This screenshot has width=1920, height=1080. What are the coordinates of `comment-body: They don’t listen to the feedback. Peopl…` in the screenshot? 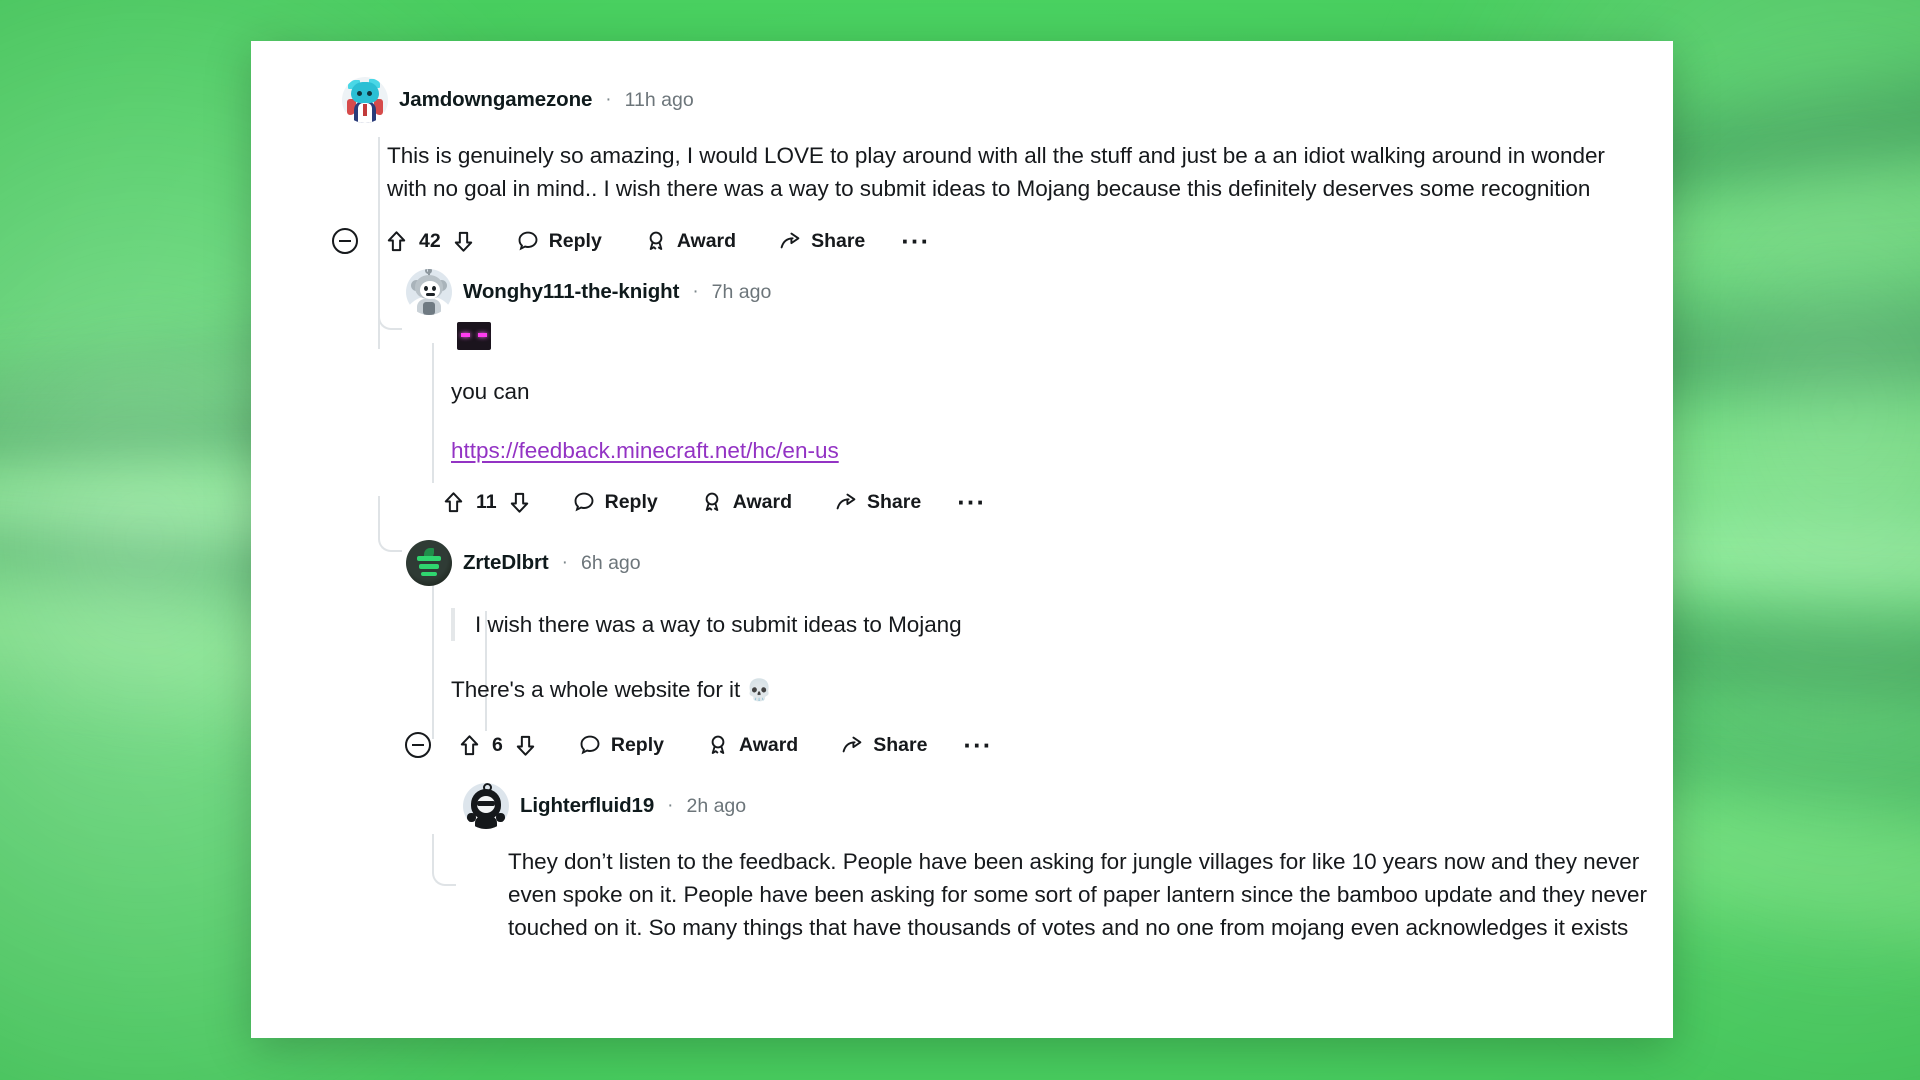 It's located at (1077, 895).